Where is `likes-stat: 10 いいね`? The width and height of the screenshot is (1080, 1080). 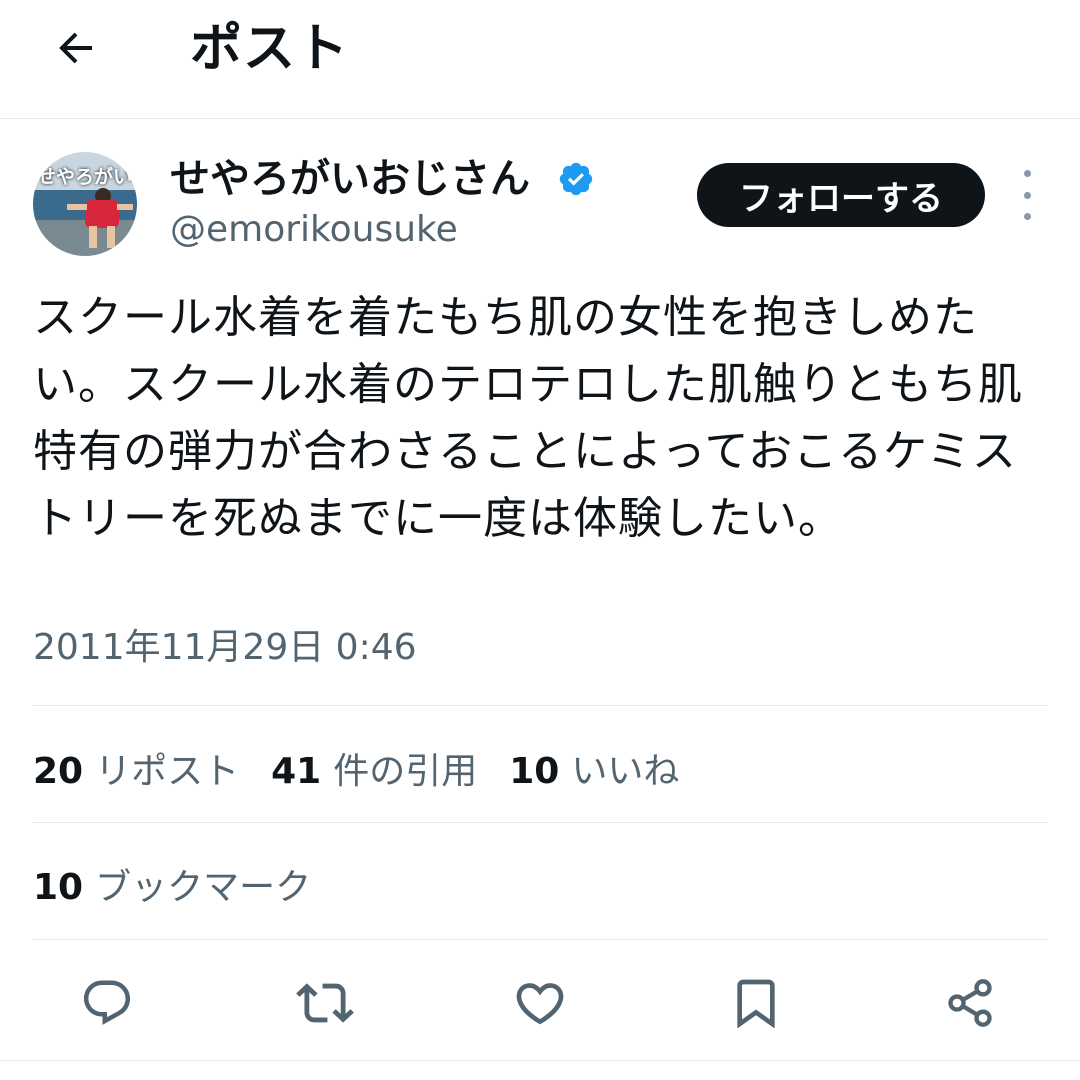
likes-stat: 10 いいね is located at coordinates (594, 768).